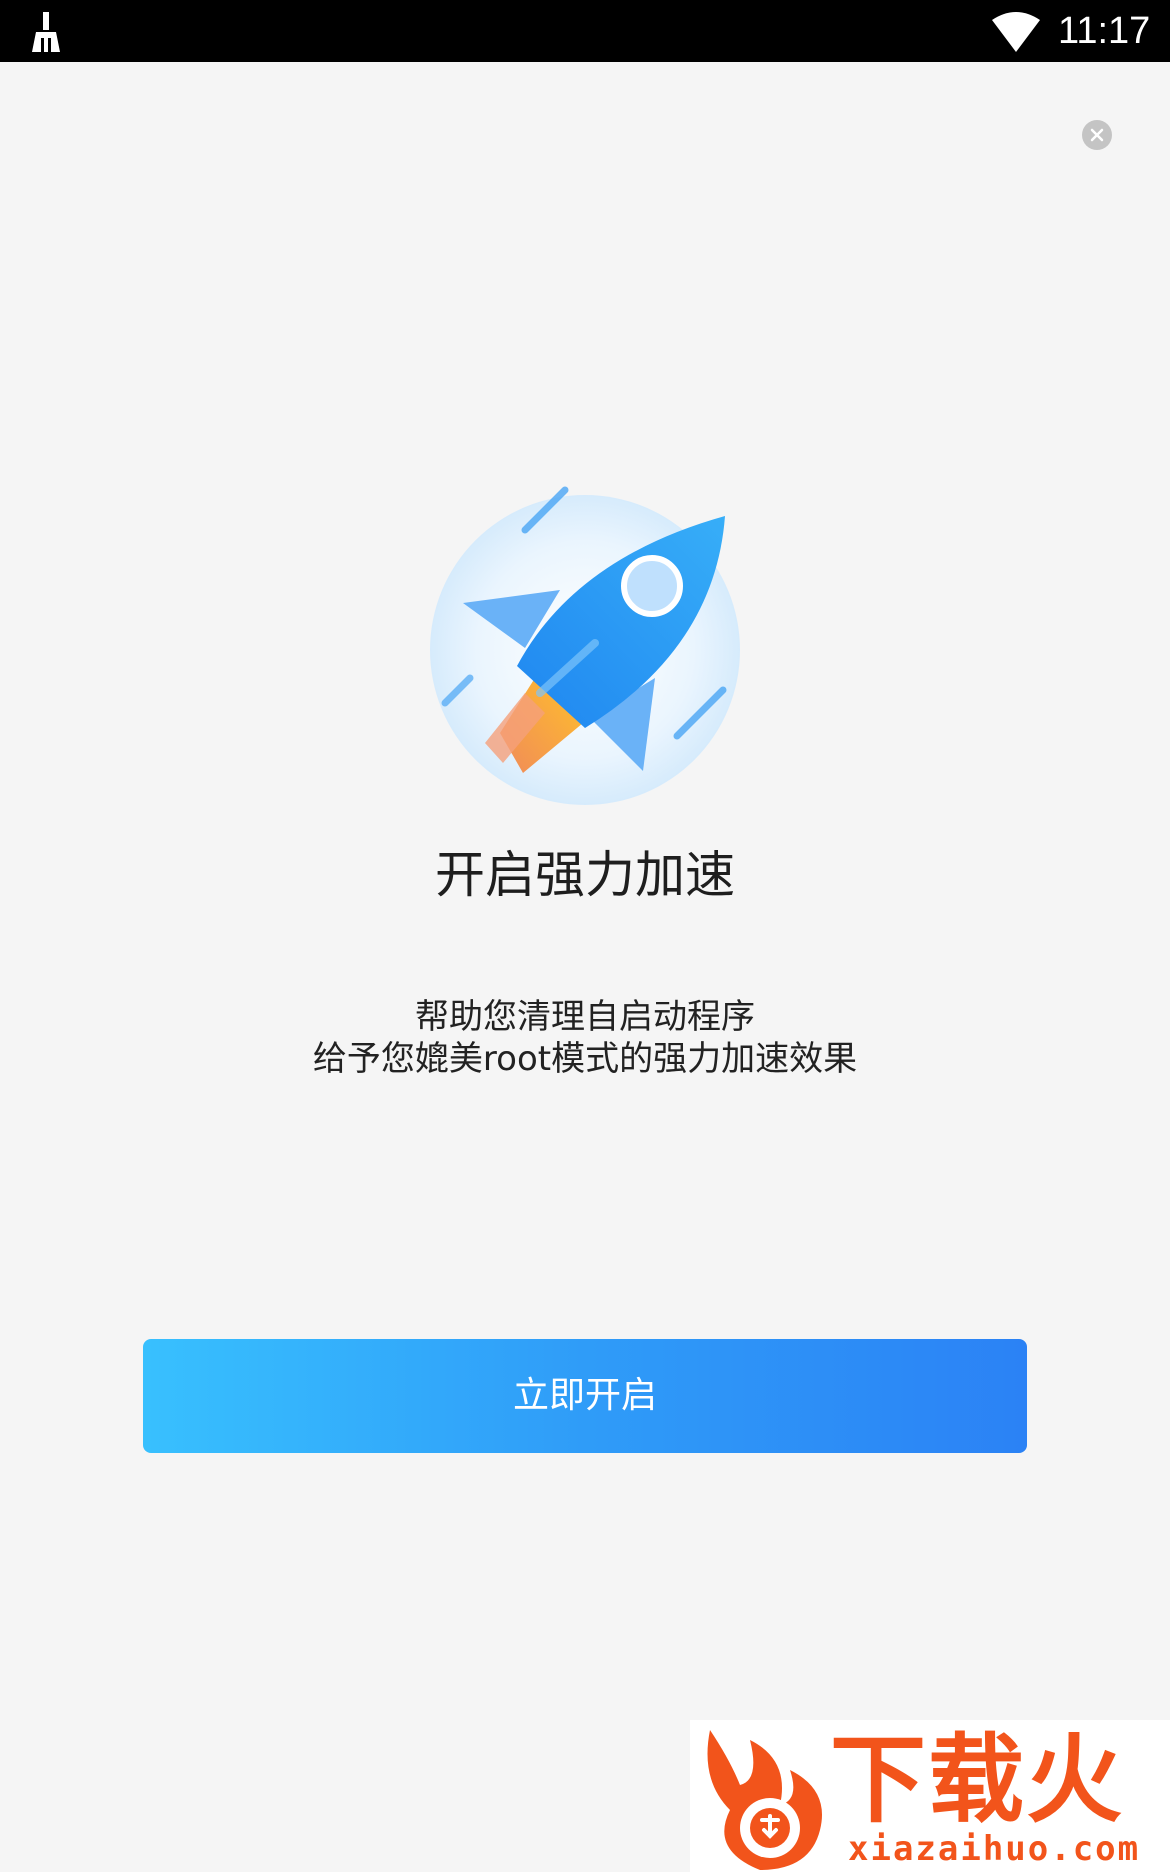 The height and width of the screenshot is (1872, 1170). Describe the element at coordinates (1104, 31) in the screenshot. I see `status-time: 11:17` at that location.